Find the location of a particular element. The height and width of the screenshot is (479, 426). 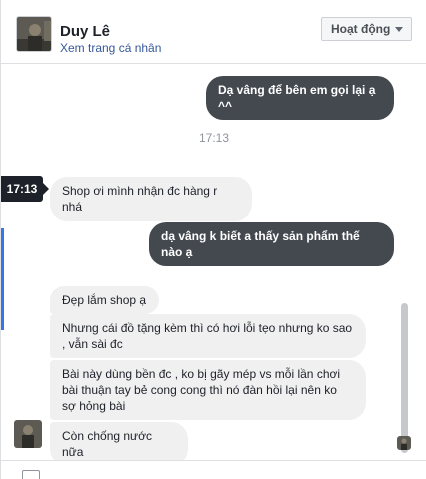

sender-photo is located at coordinates (28, 434).